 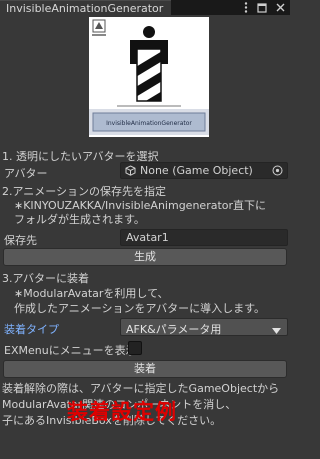 I want to click on close-icon, so click(x=280, y=7).